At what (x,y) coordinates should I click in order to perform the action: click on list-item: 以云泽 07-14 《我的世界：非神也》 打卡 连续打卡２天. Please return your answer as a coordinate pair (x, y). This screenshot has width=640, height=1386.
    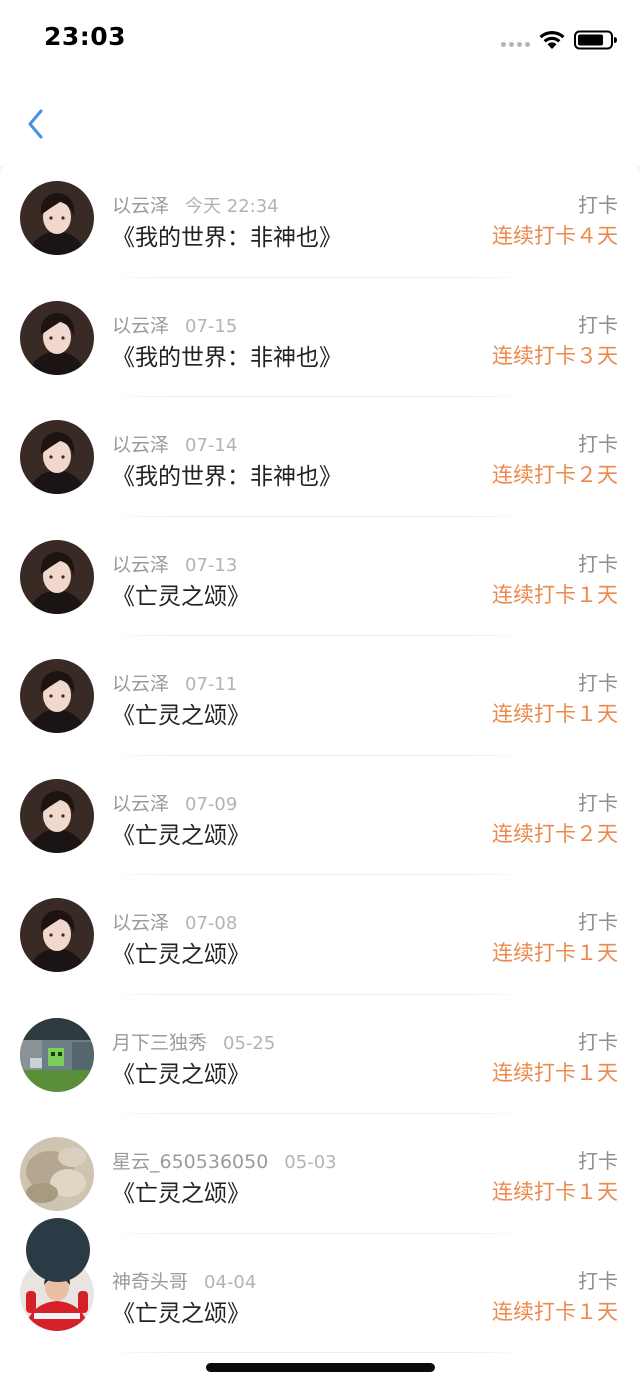
    Looking at the image, I should click on (320, 457).